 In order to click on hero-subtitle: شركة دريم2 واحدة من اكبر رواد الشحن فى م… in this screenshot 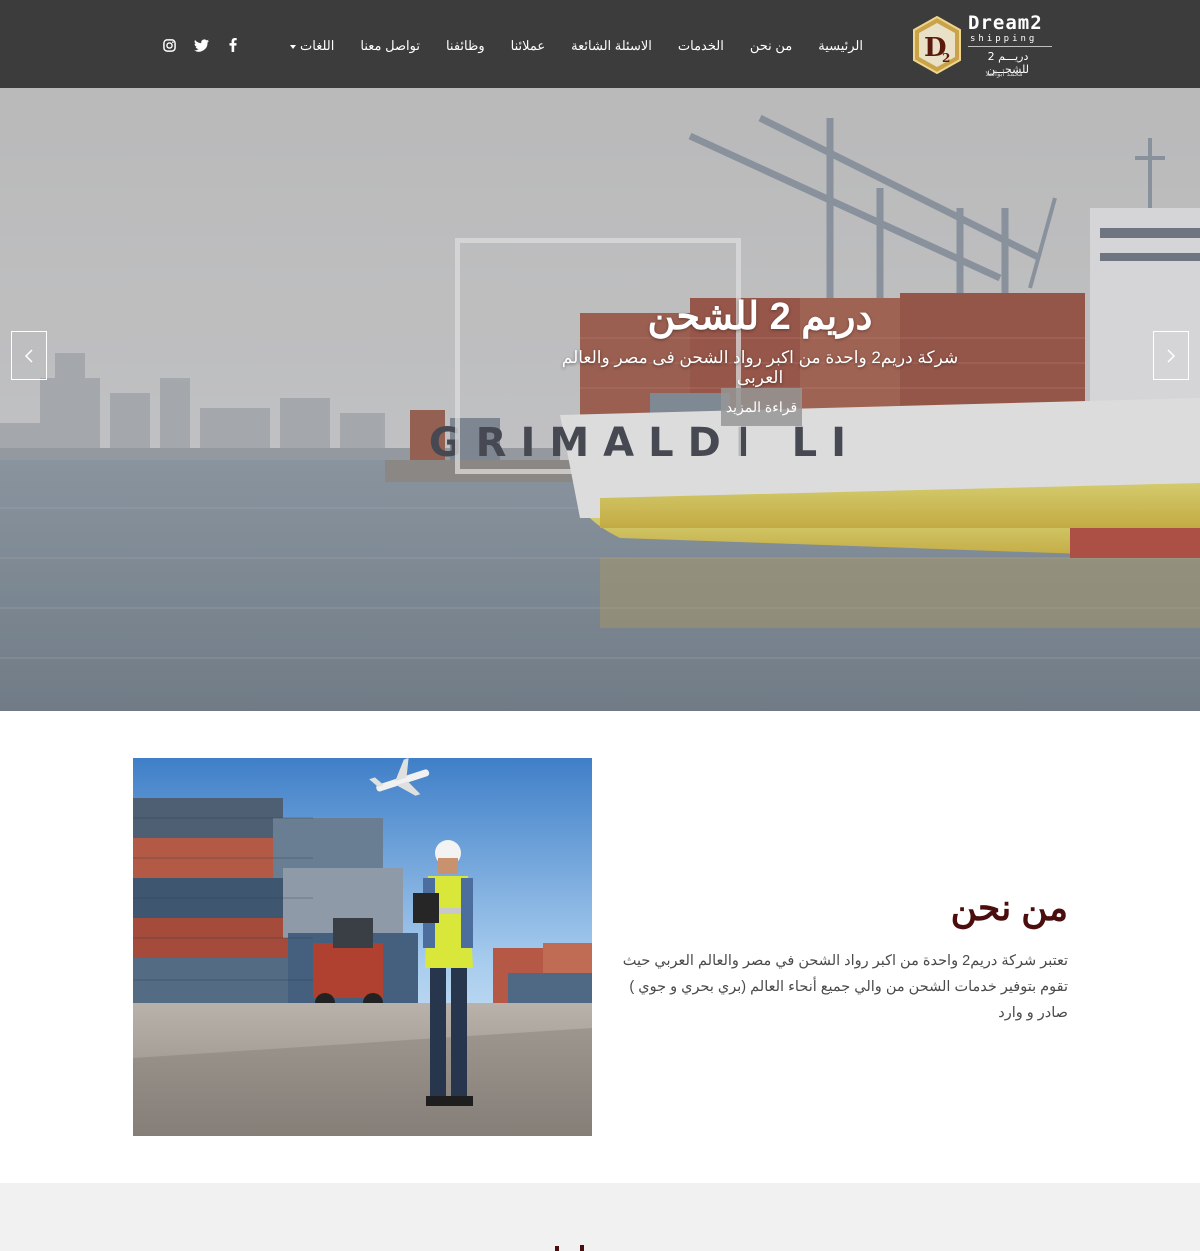, I will do `click(760, 367)`.